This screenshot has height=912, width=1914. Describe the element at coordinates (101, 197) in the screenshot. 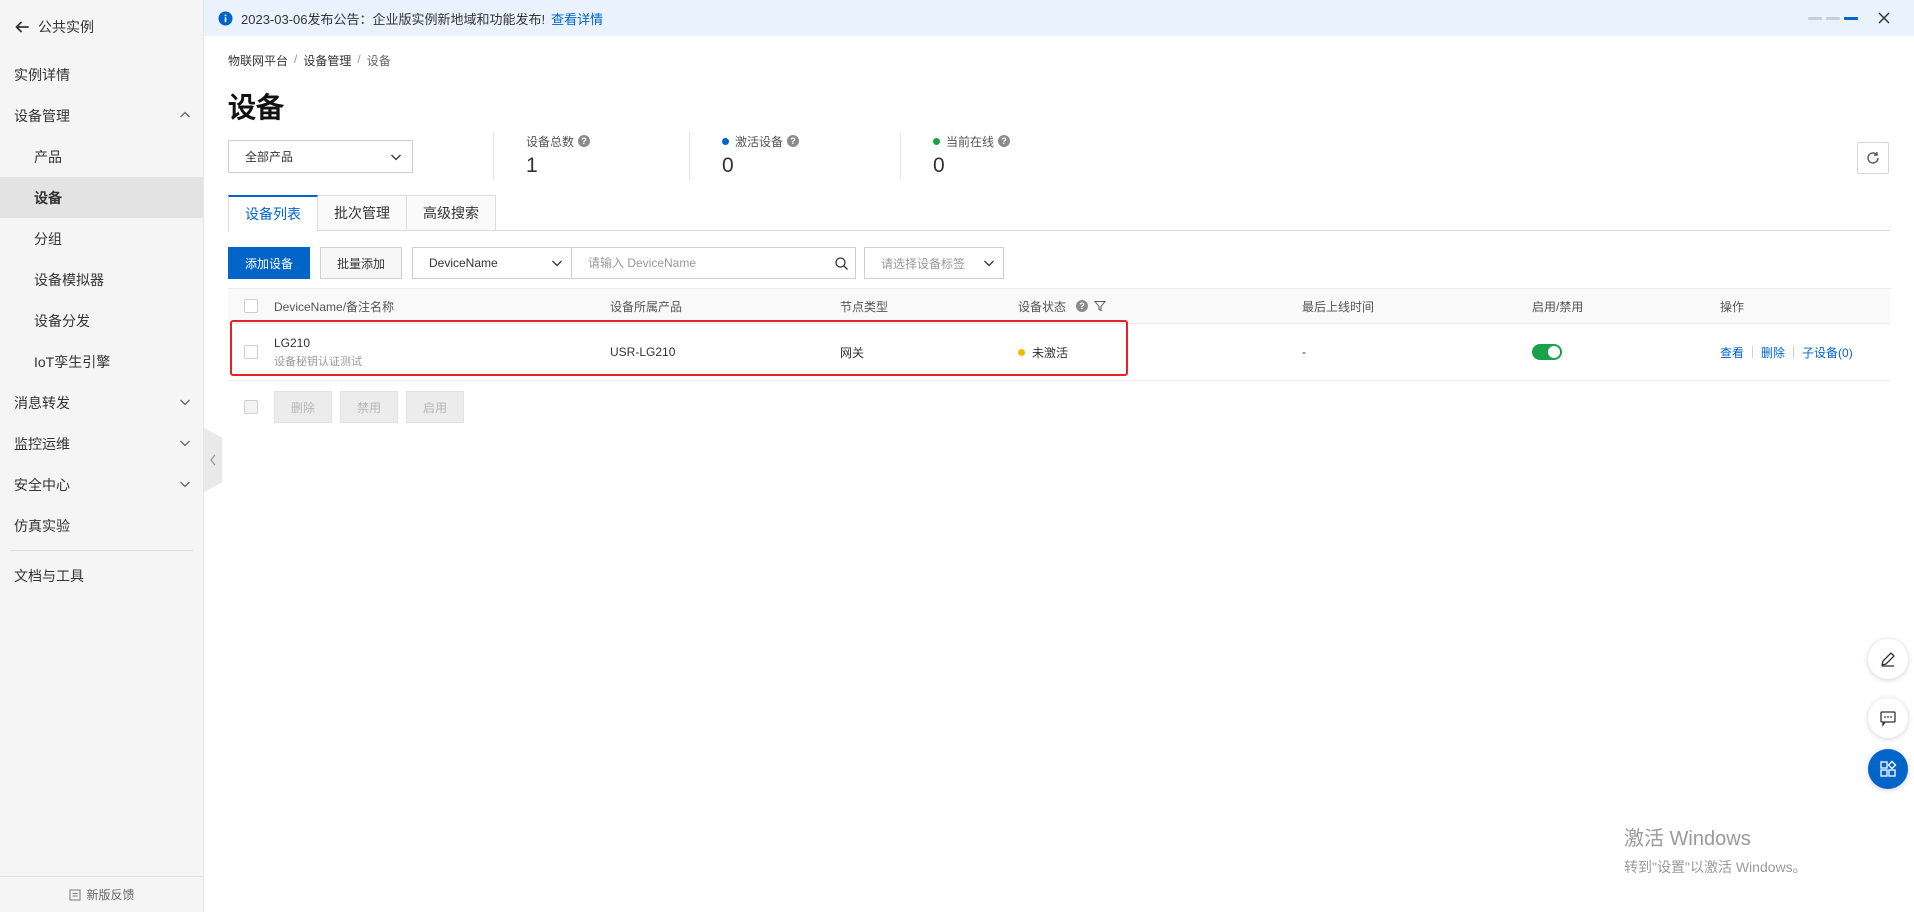

I see `sidebar-item-devices: 设备` at that location.